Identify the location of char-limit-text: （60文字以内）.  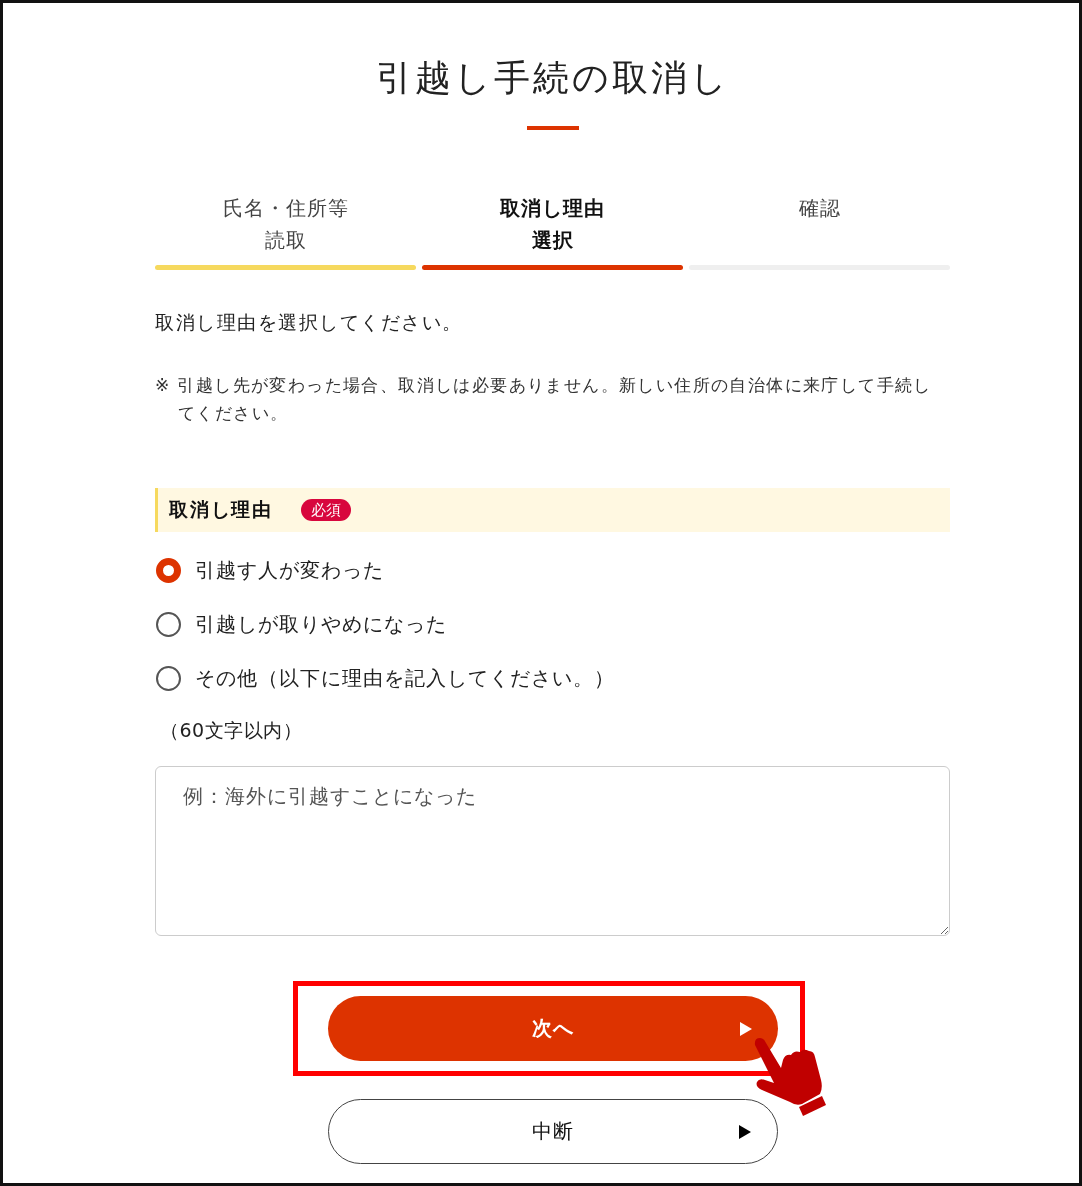
(231, 730).